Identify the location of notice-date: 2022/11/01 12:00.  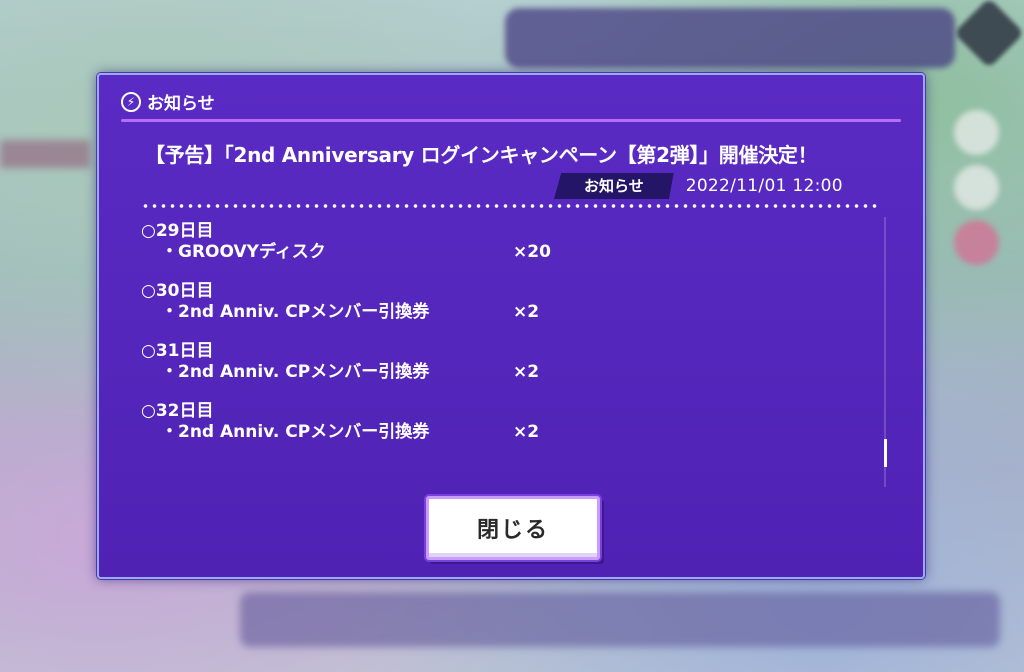
(764, 186).